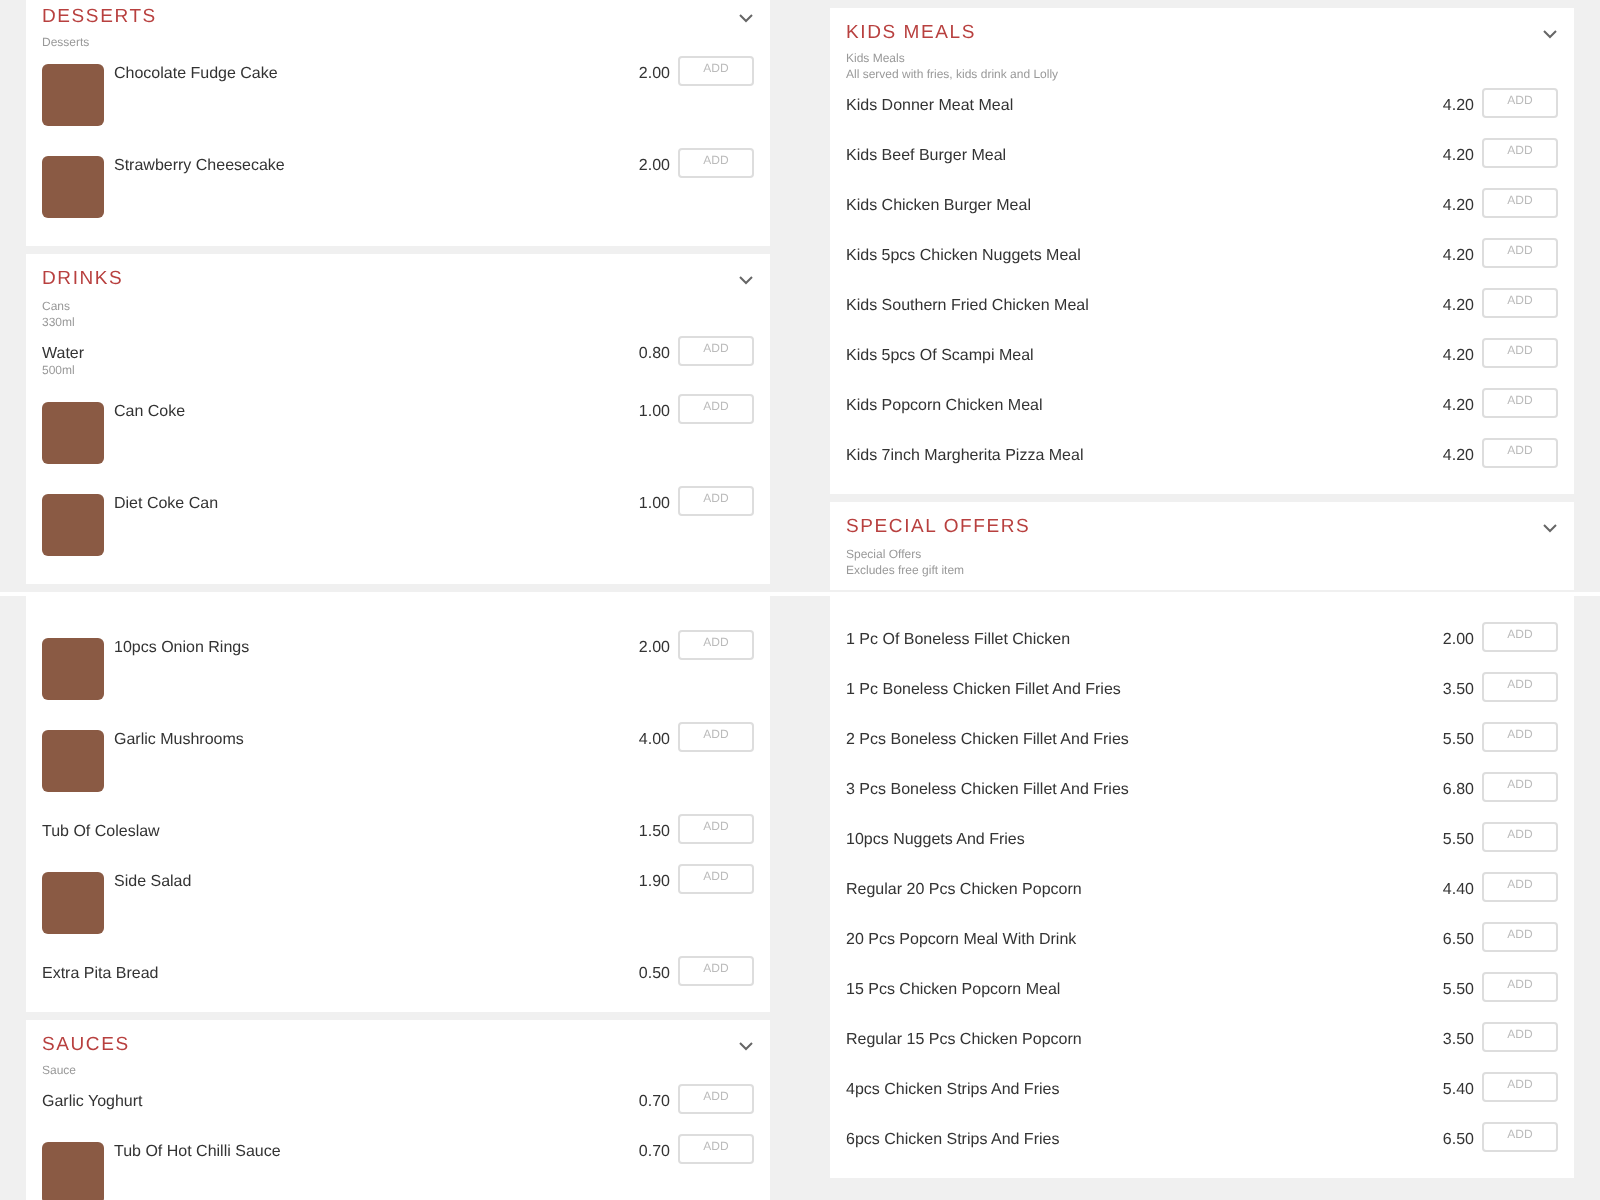 The image size is (1600, 1200). What do you see at coordinates (964, 889) in the screenshot?
I see `item-name: Regular 20 Pcs Chicken Popcorn` at bounding box center [964, 889].